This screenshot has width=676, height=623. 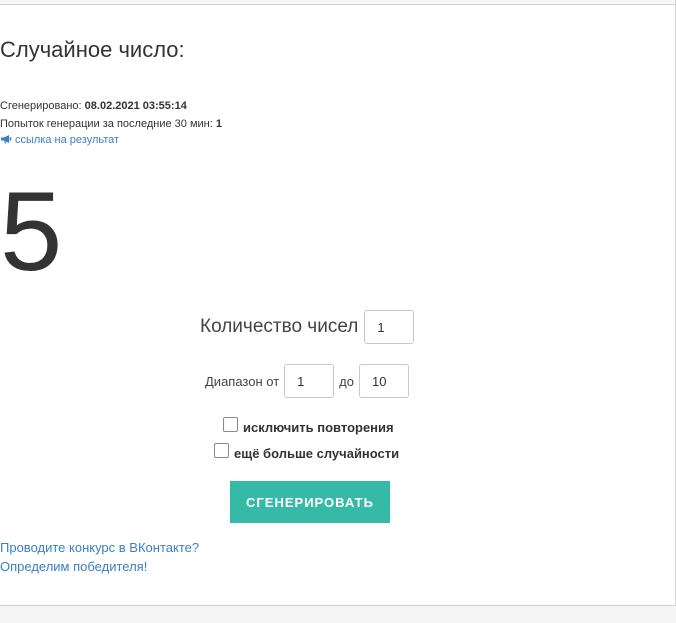 What do you see at coordinates (218, 124) in the screenshot?
I see `attempts-count: 1` at bounding box center [218, 124].